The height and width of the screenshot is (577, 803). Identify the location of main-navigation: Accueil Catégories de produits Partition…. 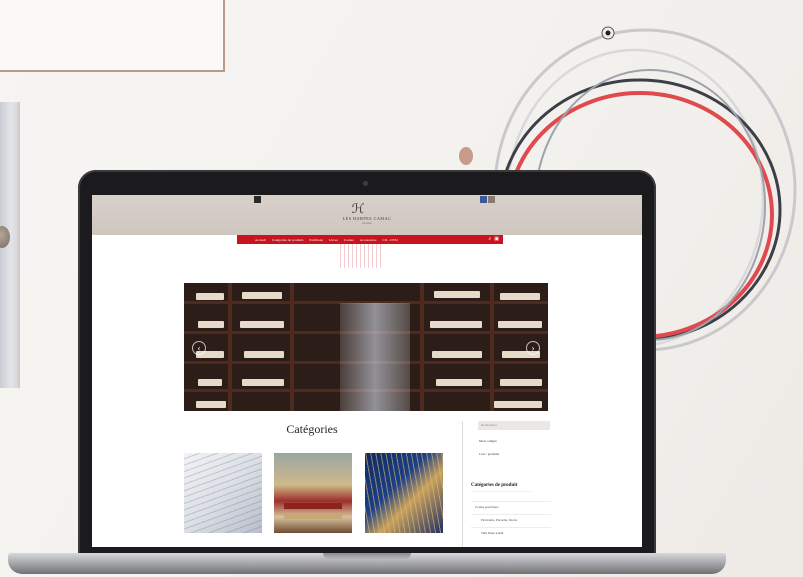
(370, 239).